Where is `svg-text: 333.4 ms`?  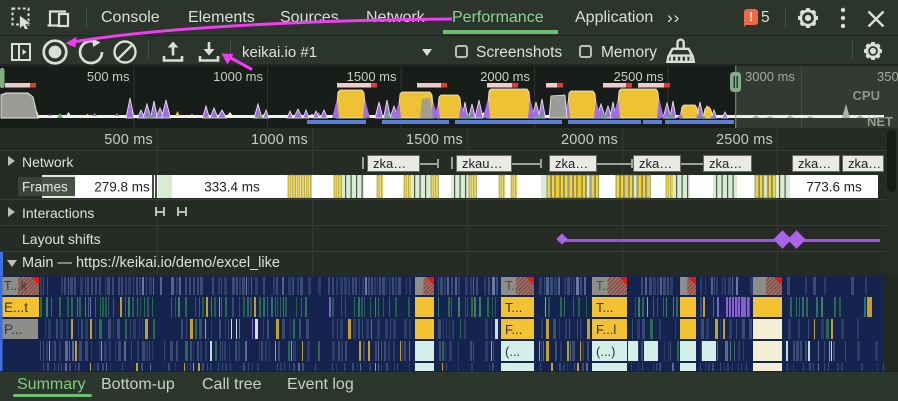
svg-text: 333.4 ms is located at coordinates (232, 187).